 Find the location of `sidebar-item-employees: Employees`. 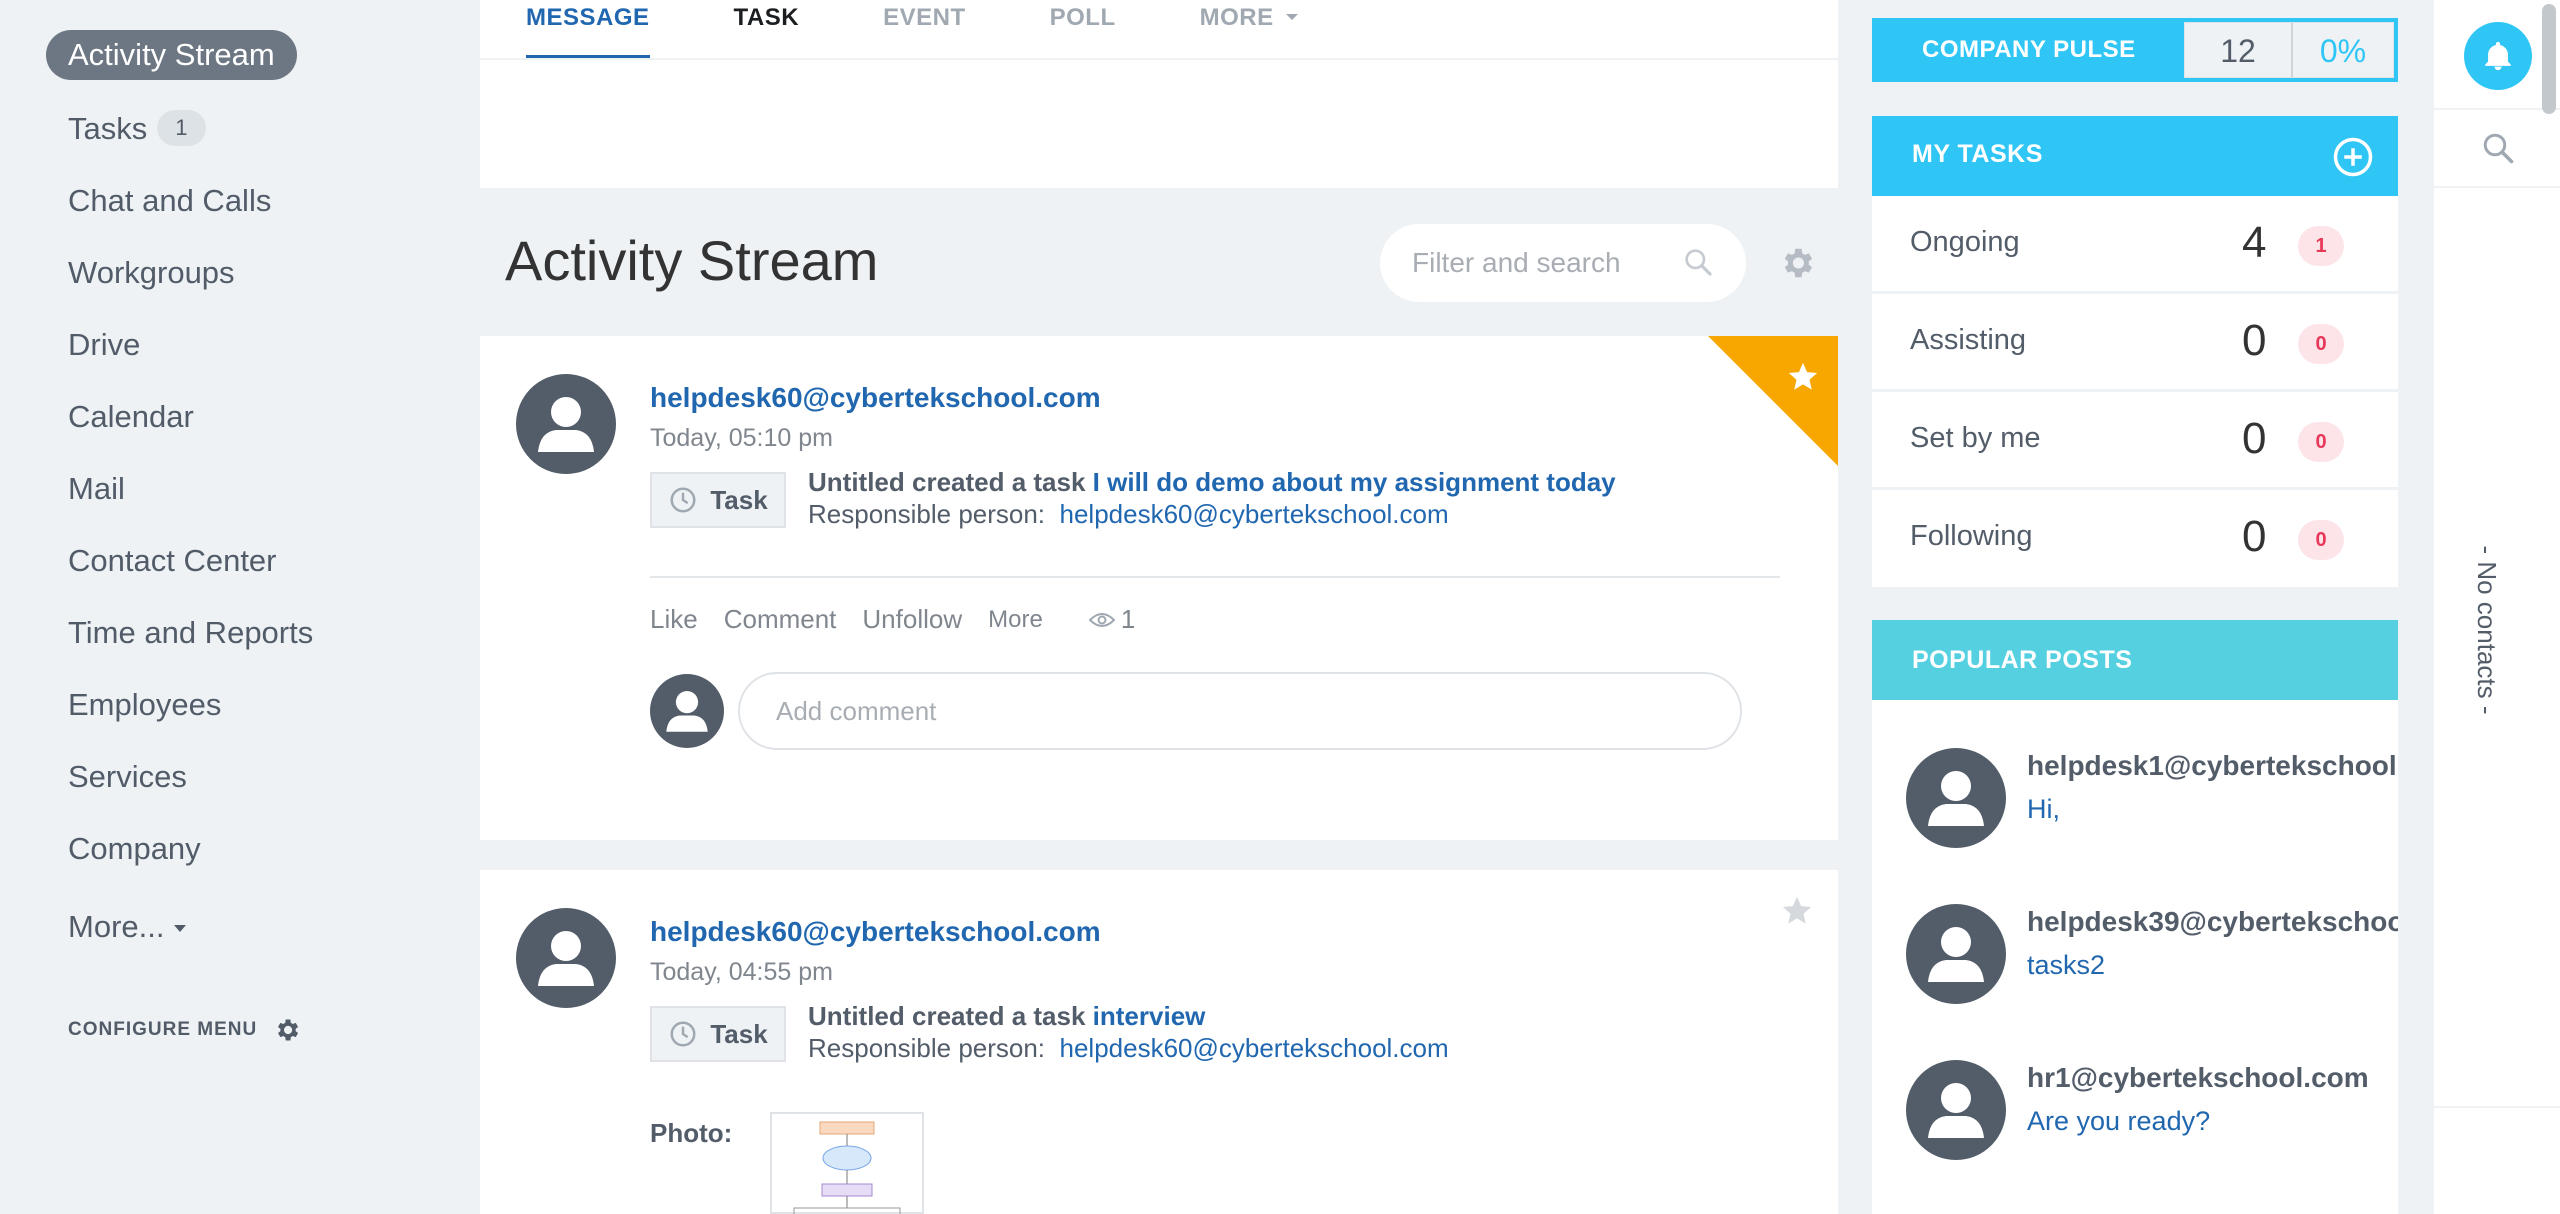

sidebar-item-employees: Employees is located at coordinates (144, 705).